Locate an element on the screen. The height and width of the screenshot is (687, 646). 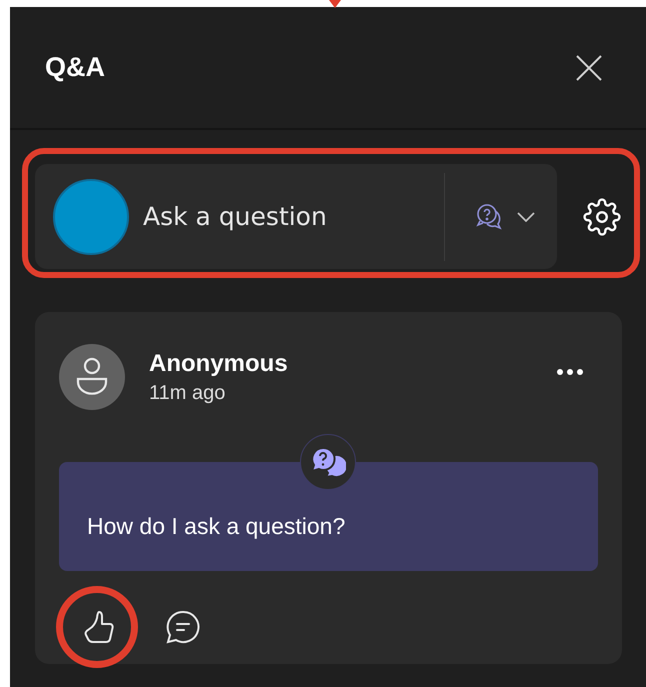
question-field: Ask a question is located at coordinates (292, 217).